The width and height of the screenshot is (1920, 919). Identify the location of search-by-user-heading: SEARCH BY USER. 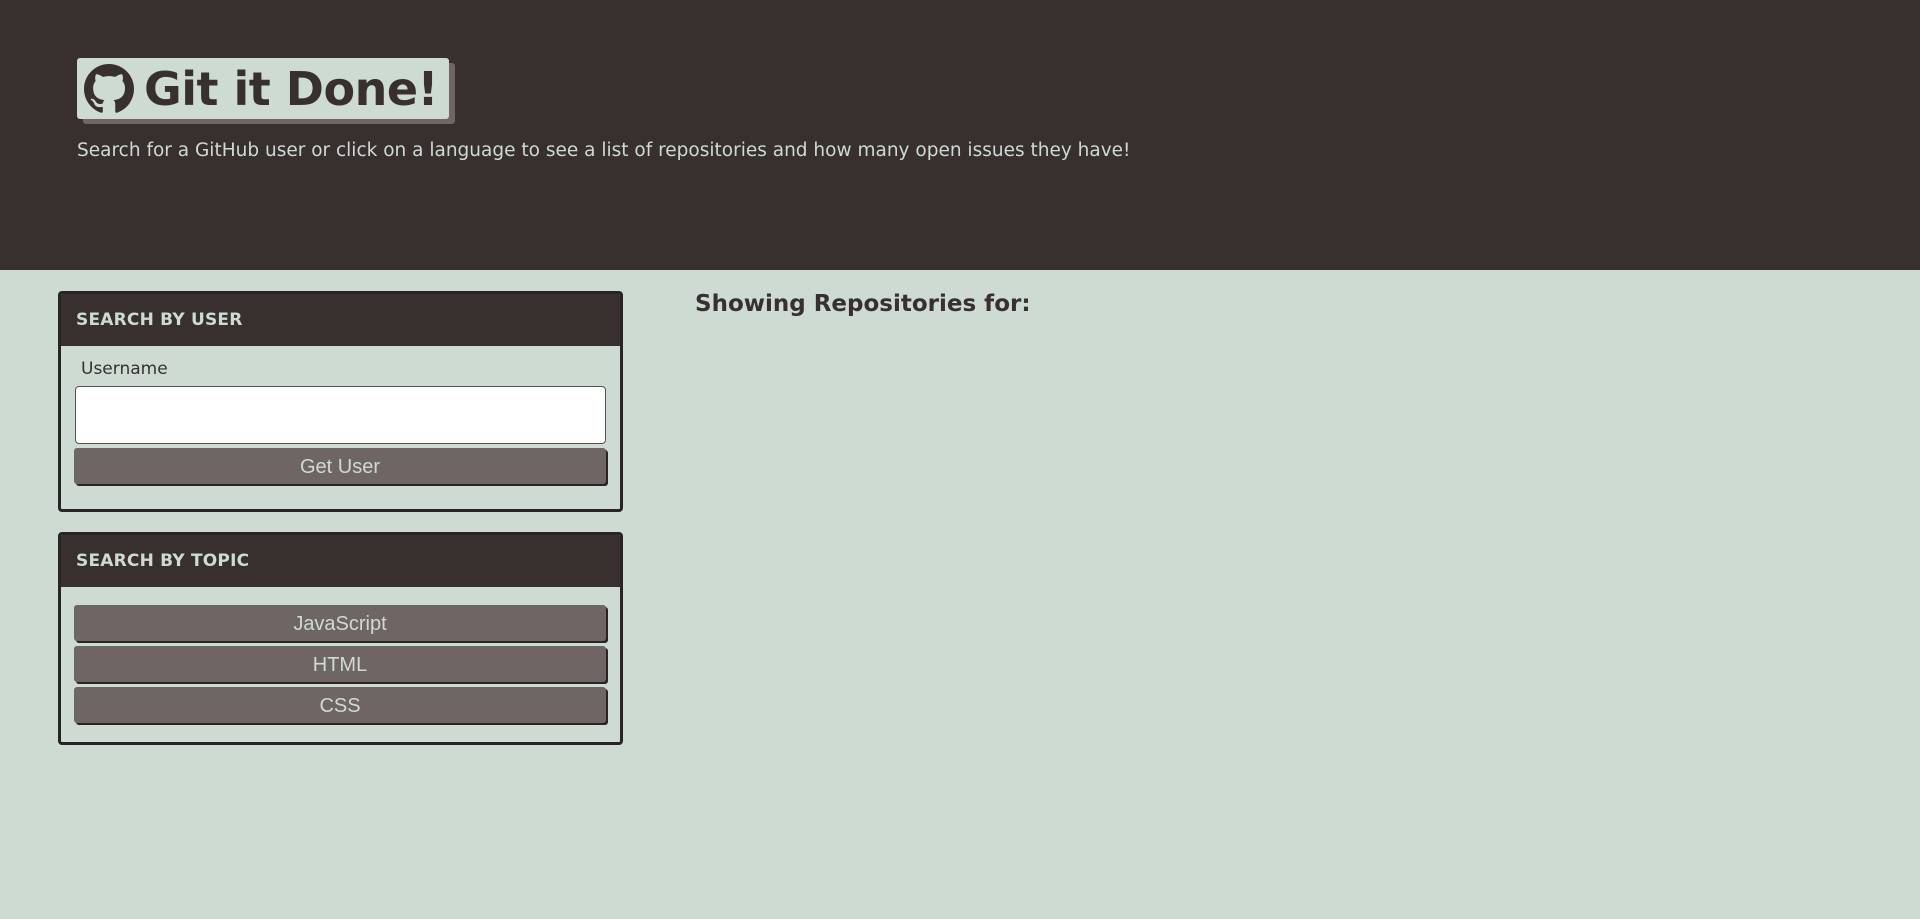
(340, 320).